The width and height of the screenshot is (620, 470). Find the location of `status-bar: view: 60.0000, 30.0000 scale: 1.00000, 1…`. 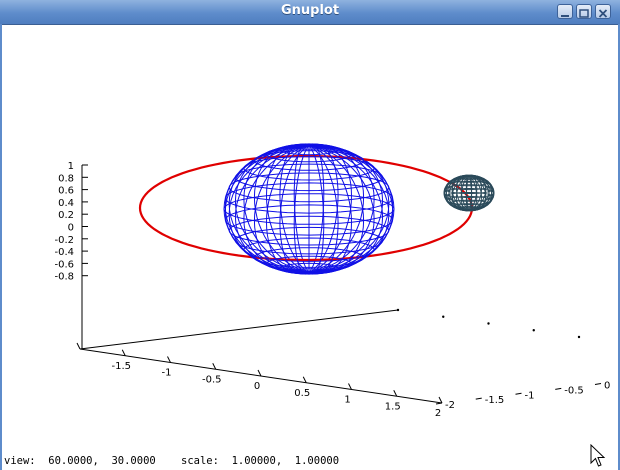

status-bar: view: 60.0000, 30.0000 scale: 1.00000, 1… is located at coordinates (172, 461).